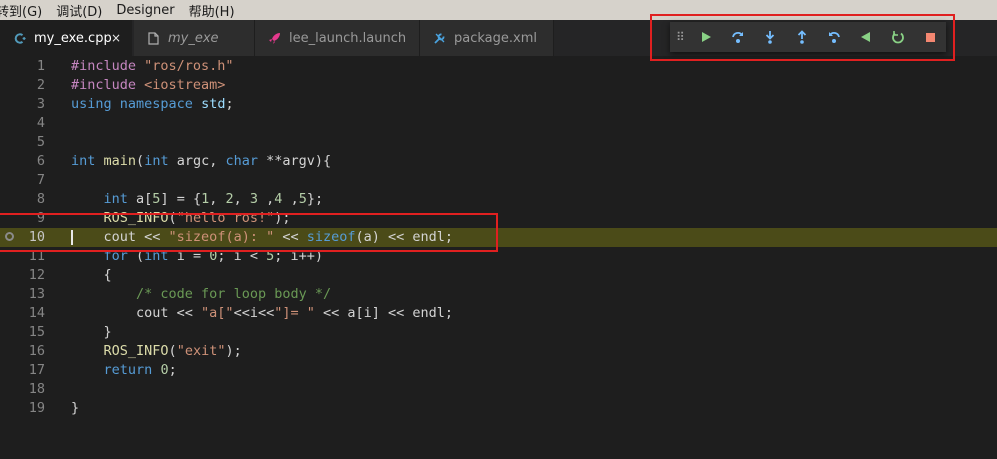 This screenshot has width=997, height=459. I want to click on tab-lee-launch: lee_launch.launch, so click(337, 38).